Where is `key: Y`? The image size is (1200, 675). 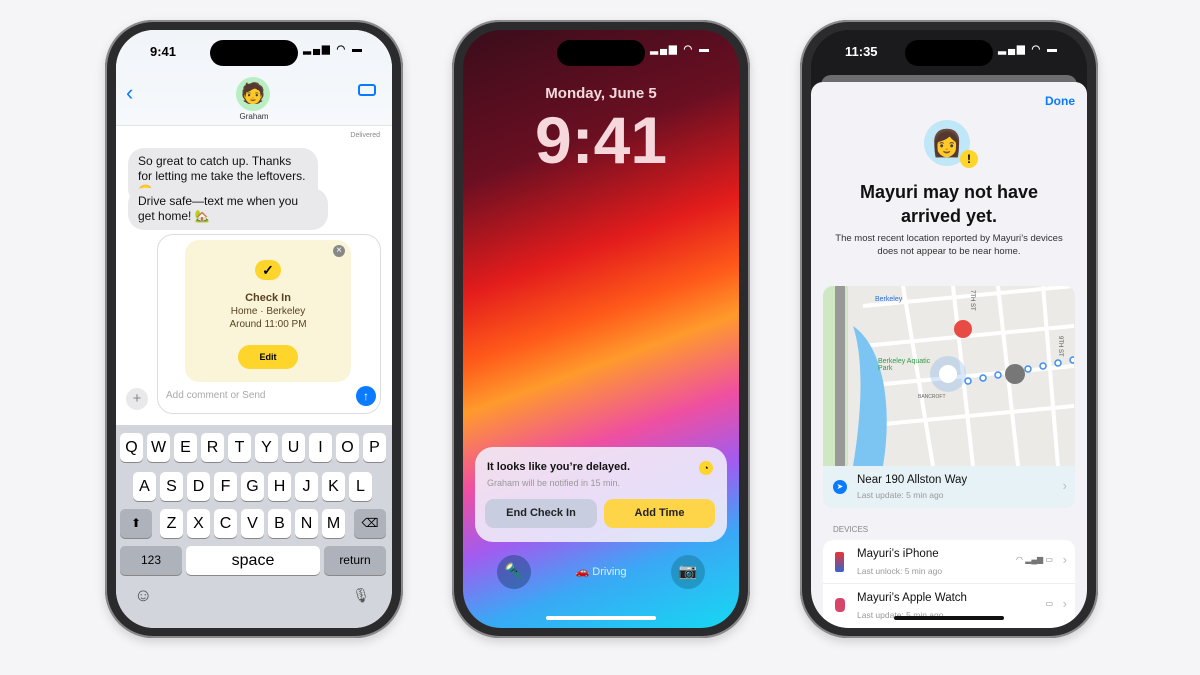
key: Y is located at coordinates (266, 447).